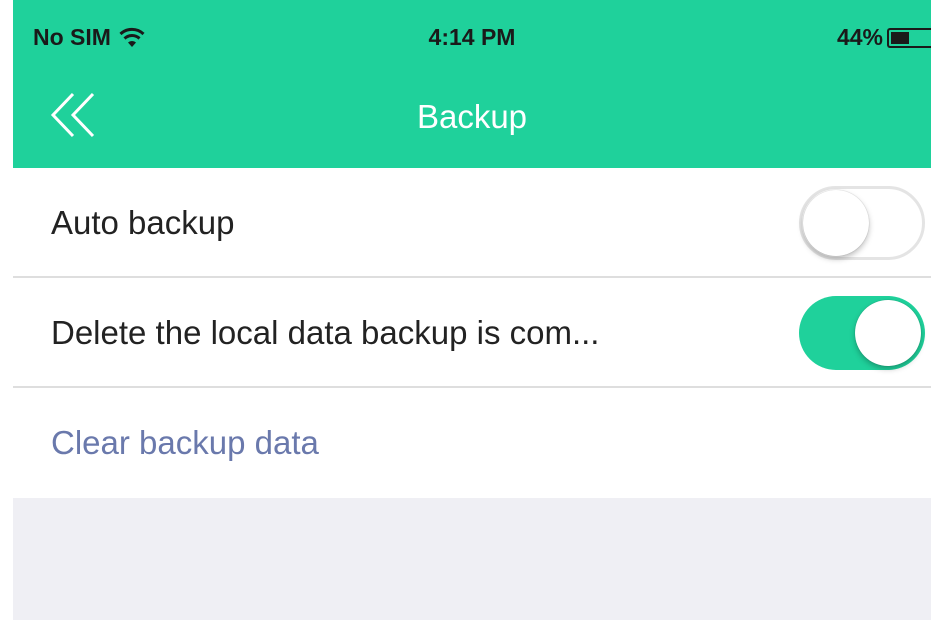 The image size is (931, 620). What do you see at coordinates (859, 37) in the screenshot?
I see `battery-percent: 44%` at bounding box center [859, 37].